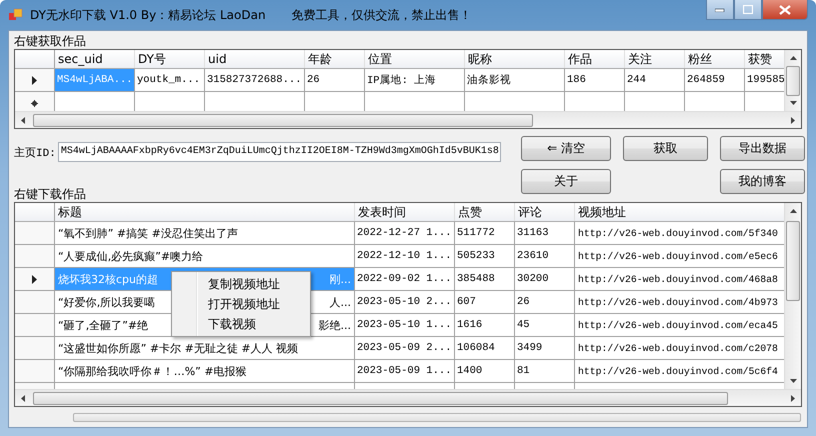 The width and height of the screenshot is (816, 436). I want to click on table-cell: IP属地: 上海, so click(415, 80).